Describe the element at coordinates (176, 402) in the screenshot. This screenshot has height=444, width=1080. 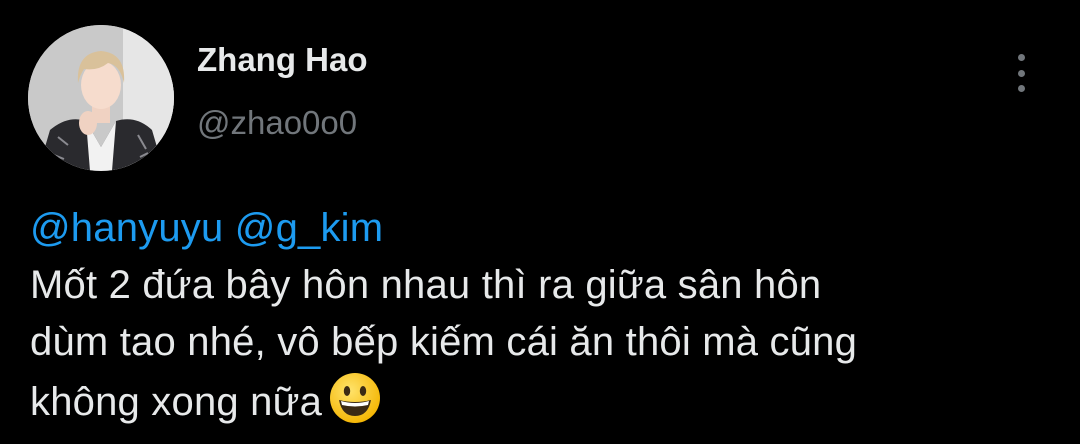
I see `tweet-line: không xong nữa` at that location.